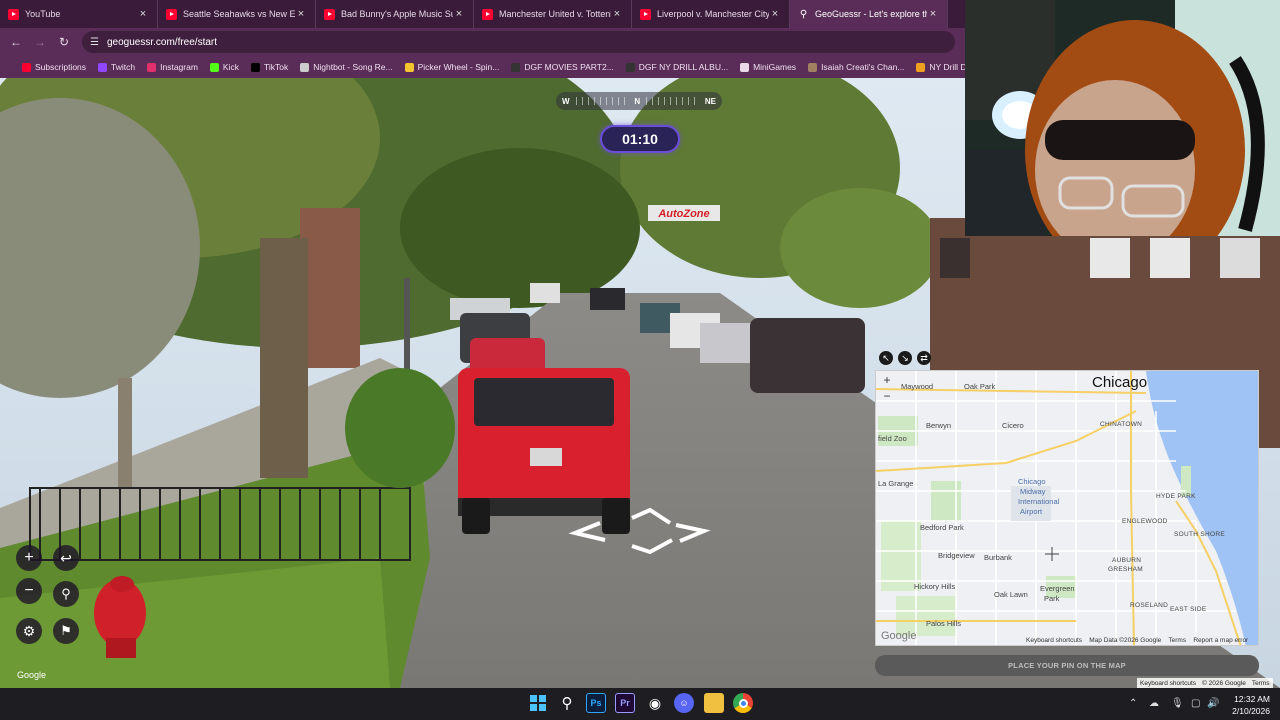  Describe the element at coordinates (1220, 640) in the screenshot. I see `map-report-error-link: Report a map error` at that location.